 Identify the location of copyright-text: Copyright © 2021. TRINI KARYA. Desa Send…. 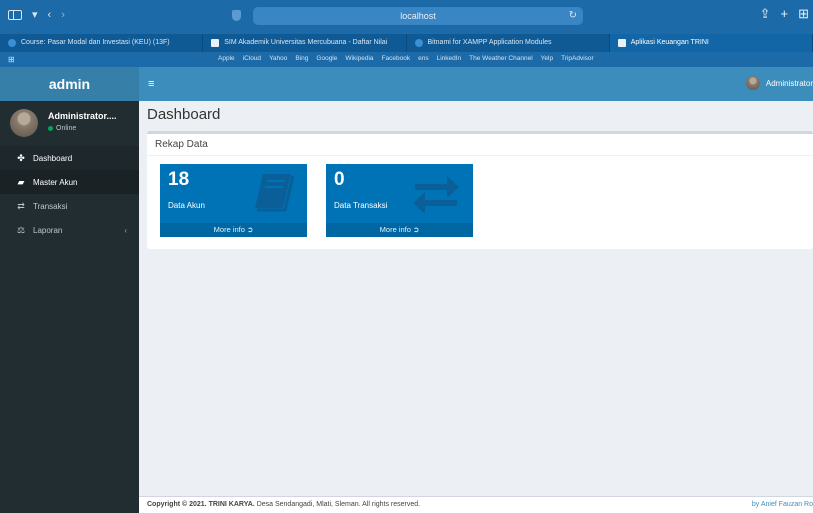
(283, 504).